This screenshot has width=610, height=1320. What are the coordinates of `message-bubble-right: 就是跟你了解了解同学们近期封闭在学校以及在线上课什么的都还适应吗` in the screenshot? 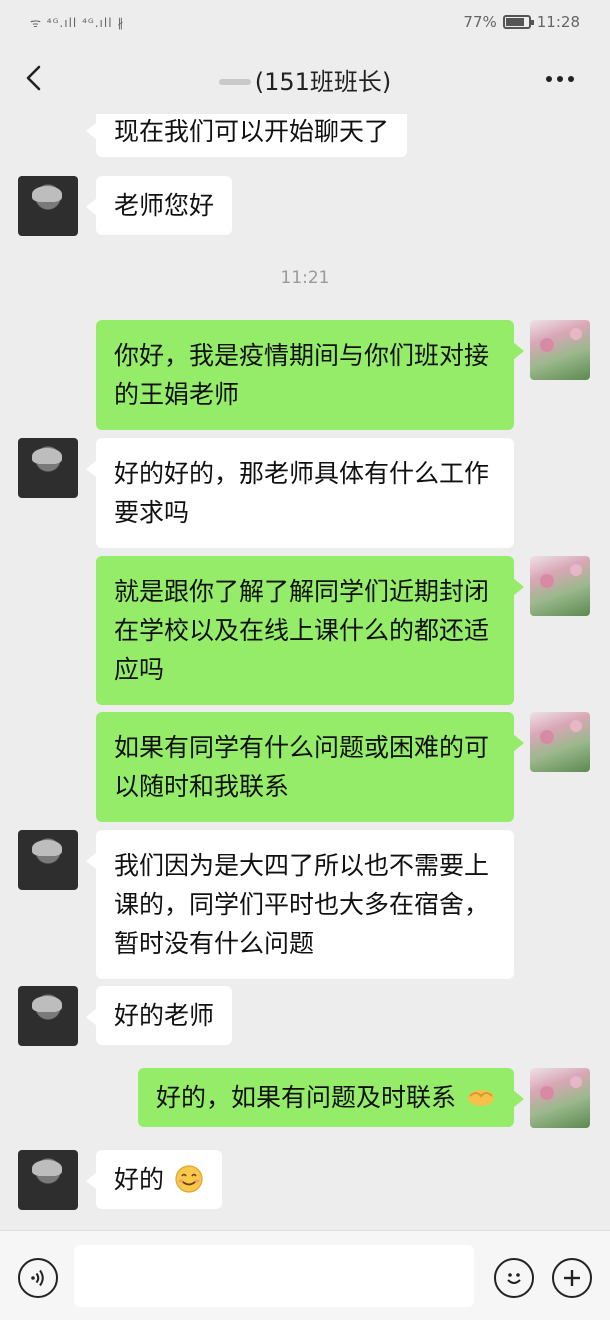 It's located at (310, 630).